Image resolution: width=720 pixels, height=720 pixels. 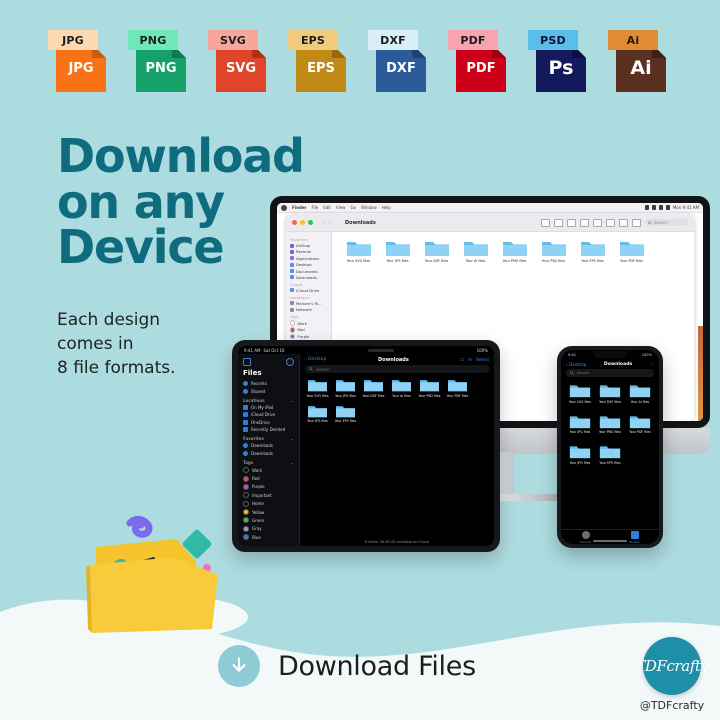 What do you see at coordinates (324, 223) in the screenshot?
I see `back-icon: ‹` at bounding box center [324, 223].